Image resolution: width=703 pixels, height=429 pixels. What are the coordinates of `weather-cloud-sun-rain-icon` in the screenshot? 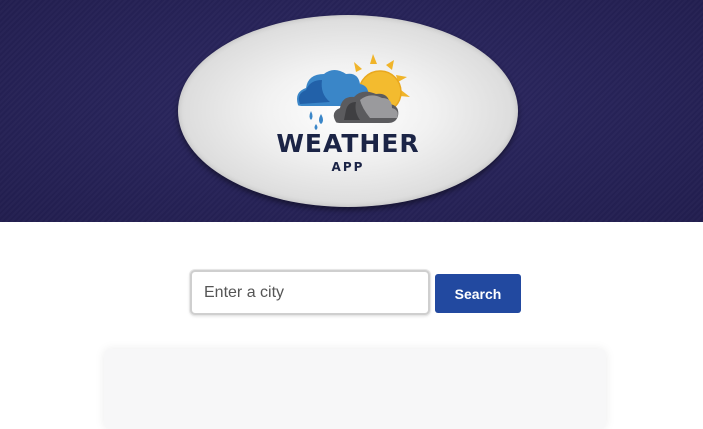 It's located at (353, 92).